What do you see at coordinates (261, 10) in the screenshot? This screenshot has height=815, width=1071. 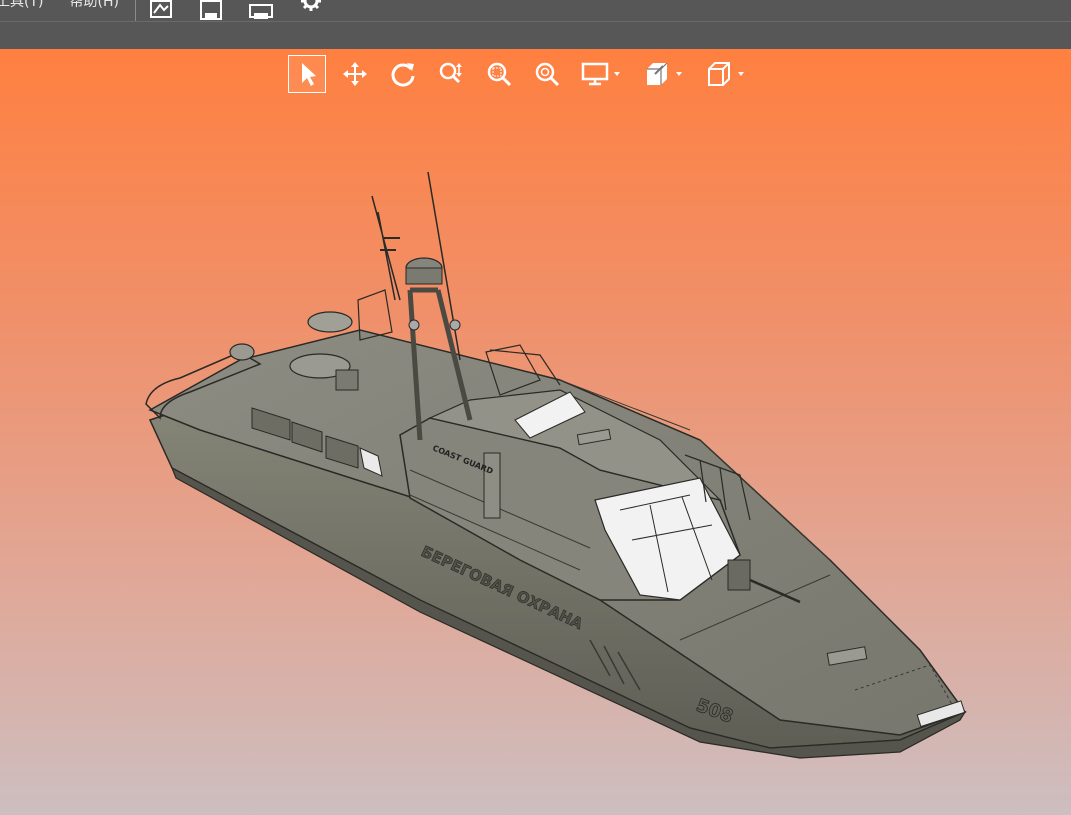 I see `print-icon` at bounding box center [261, 10].